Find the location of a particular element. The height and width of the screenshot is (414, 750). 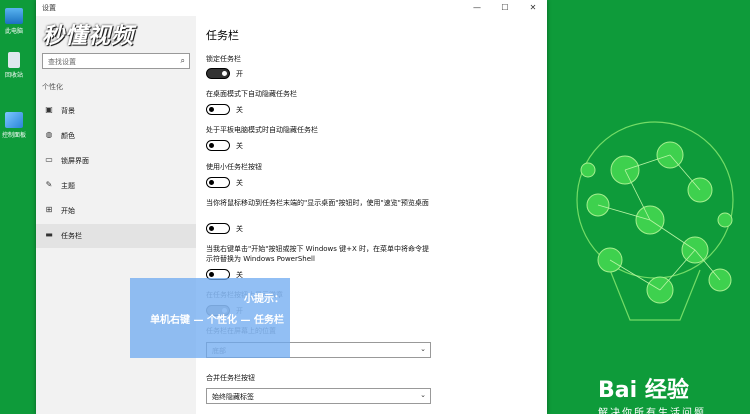

desktop-icon-this-pc: 此电脑 is located at coordinates (14, 21).